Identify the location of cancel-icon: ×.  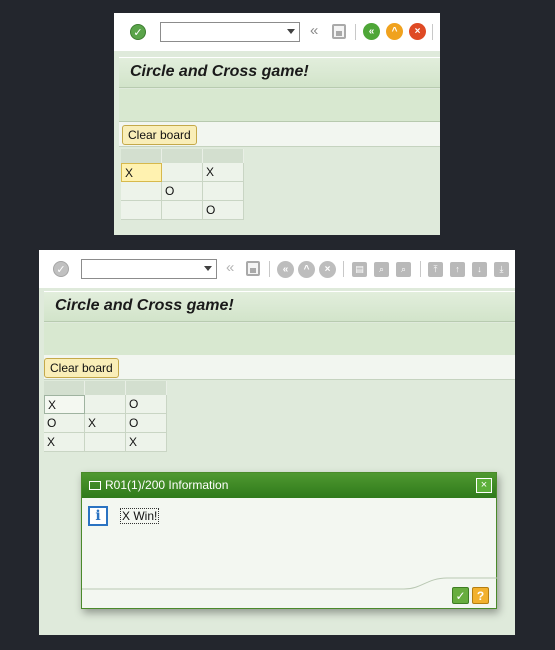
(327, 269).